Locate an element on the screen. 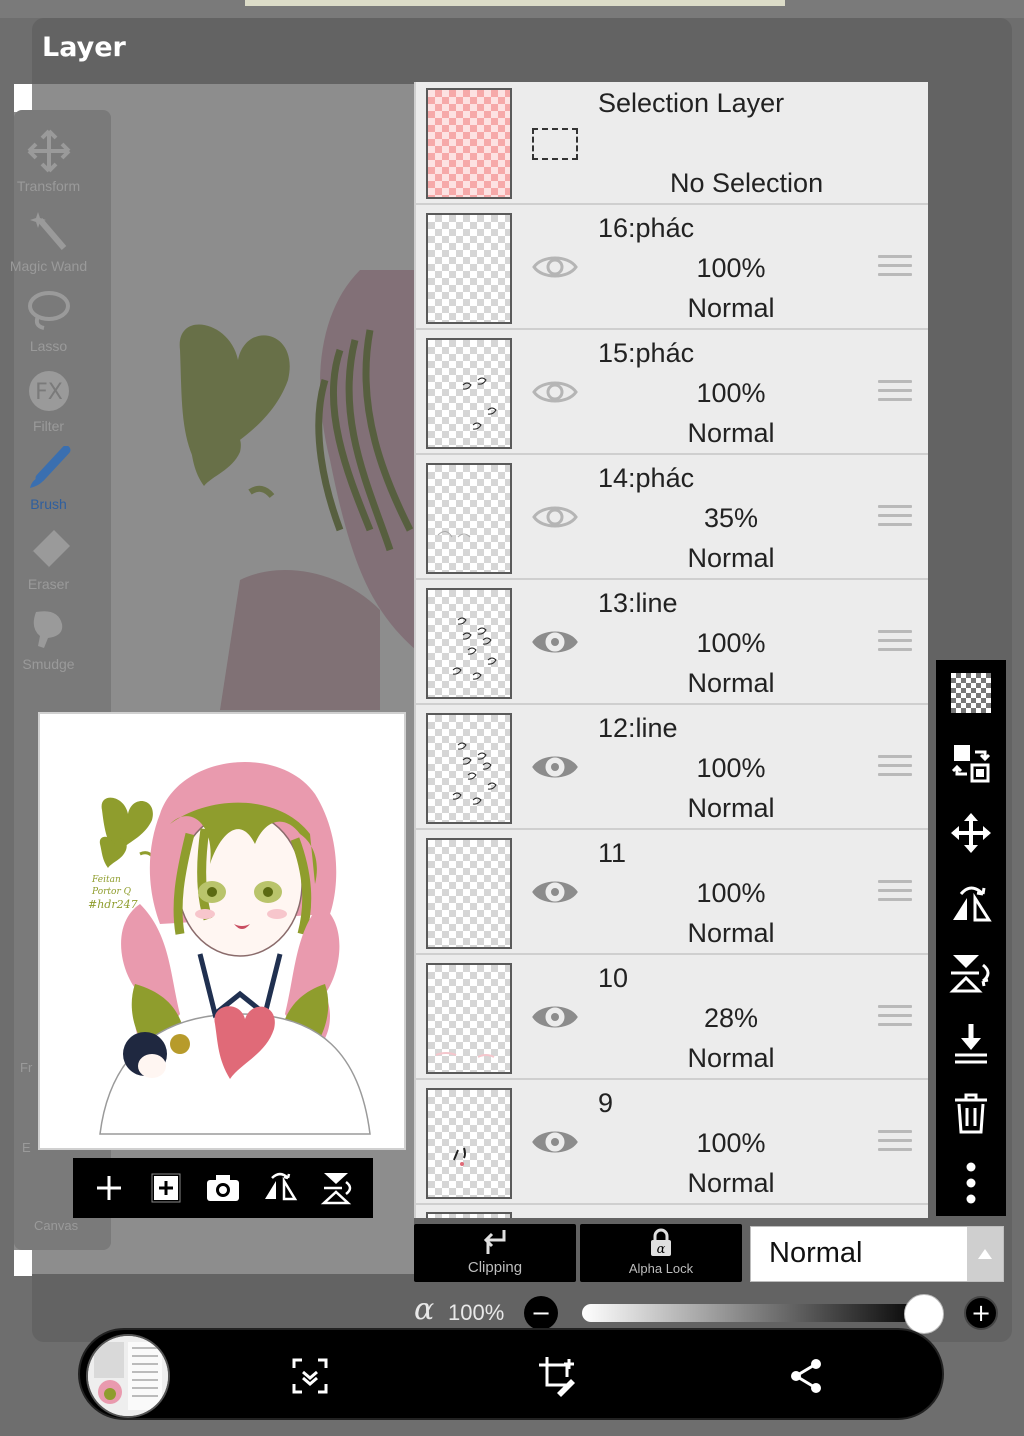 Image resolution: width=1024 pixels, height=1436 pixels. layer-opacity: 35% is located at coordinates (731, 518).